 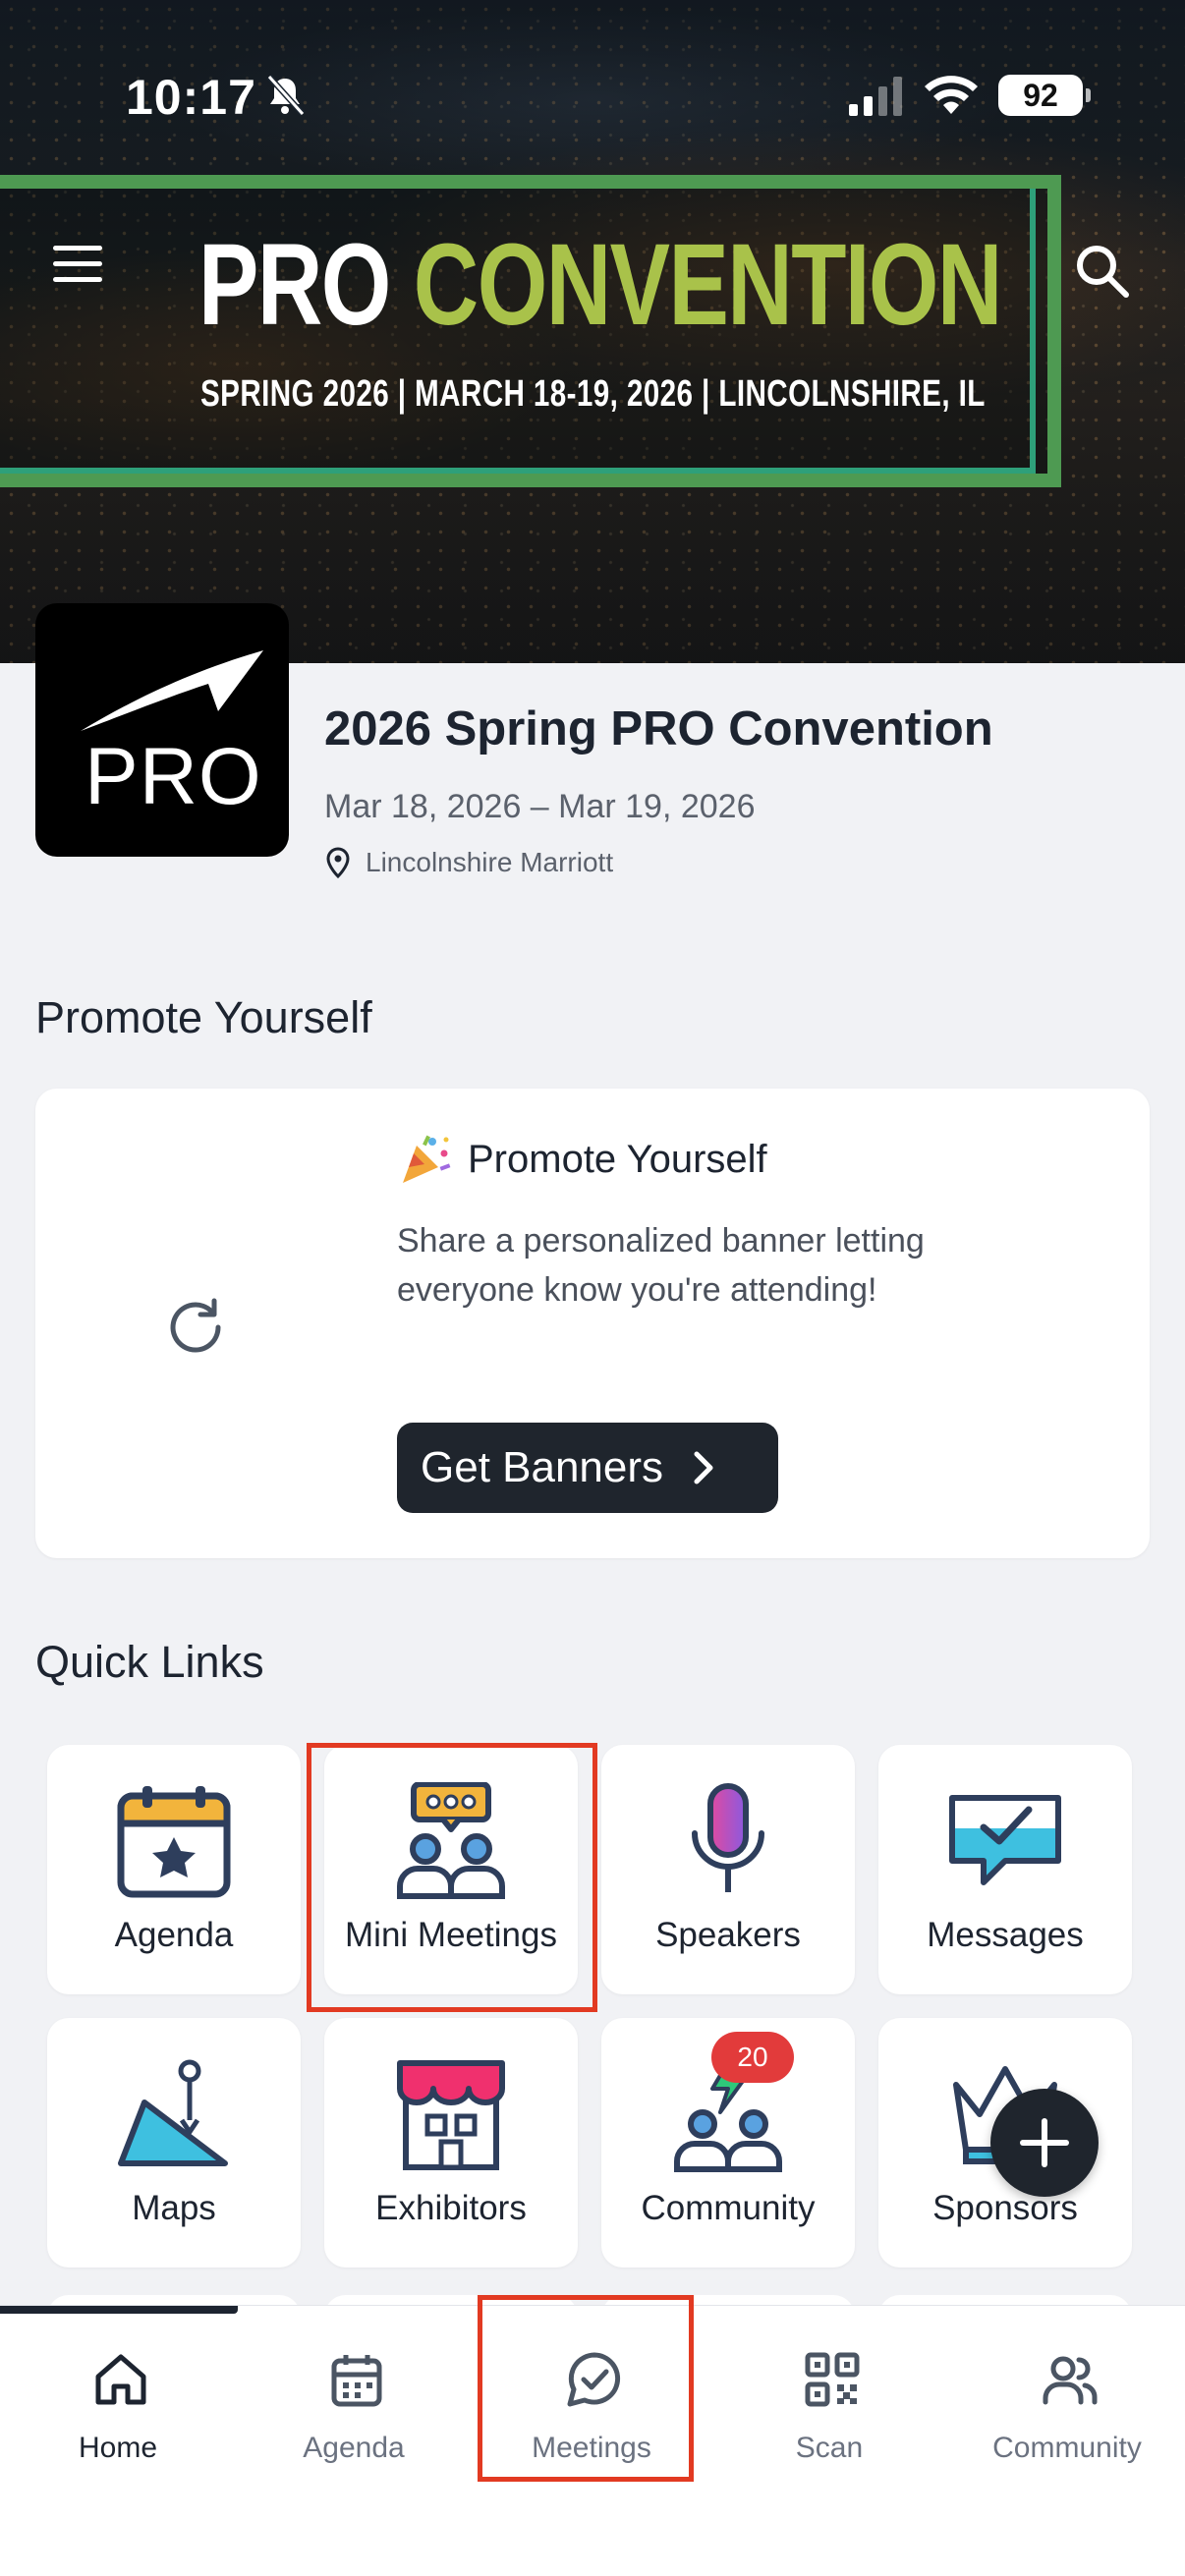 I want to click on tab-label: Agenda, so click(x=354, y=2448).